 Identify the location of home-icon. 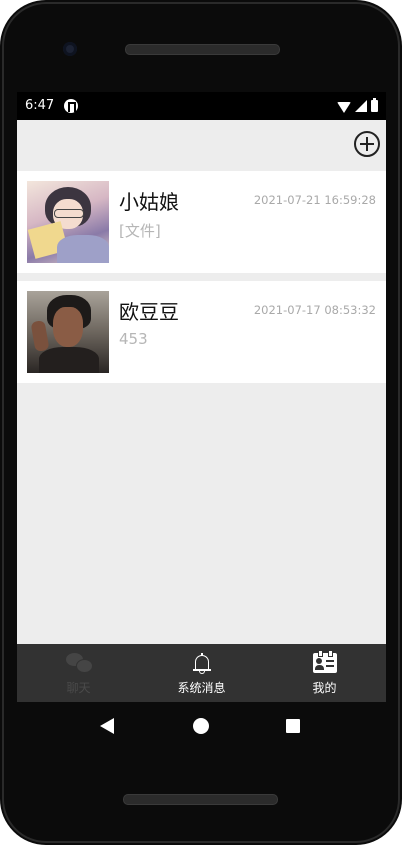
(201, 726).